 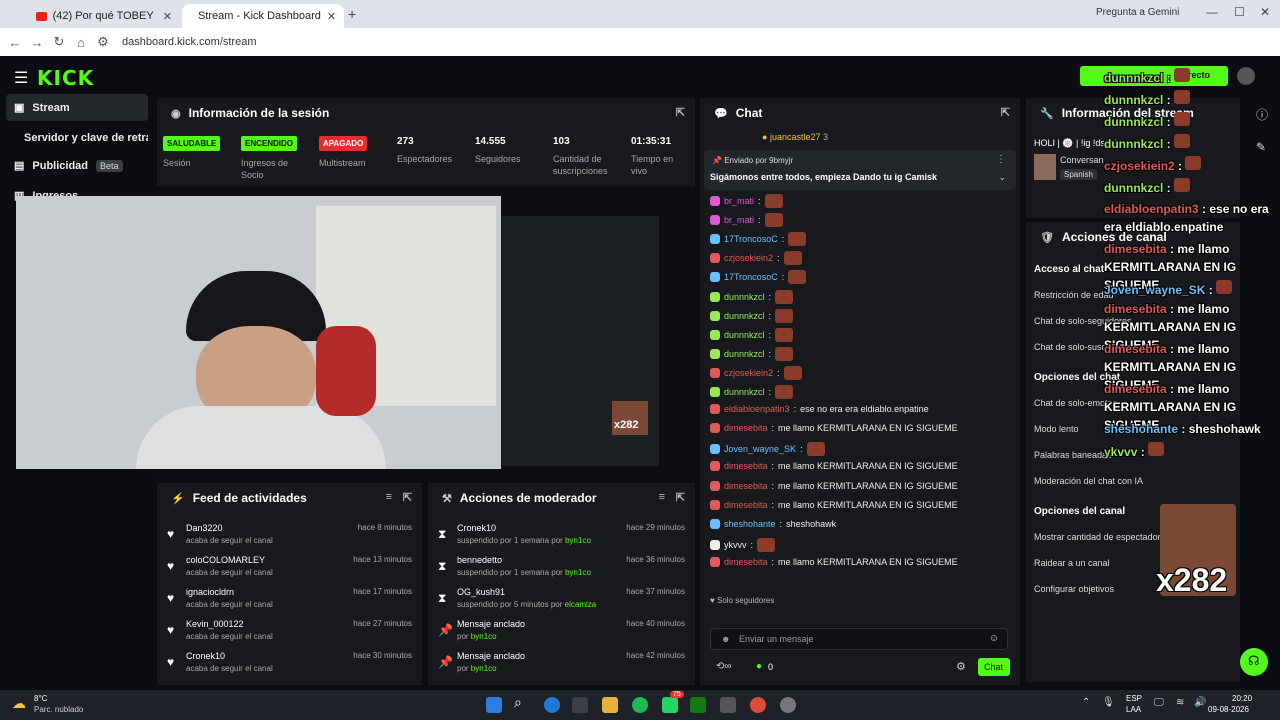 I want to click on channel-action-item: Modo lento, so click(x=1056, y=429).